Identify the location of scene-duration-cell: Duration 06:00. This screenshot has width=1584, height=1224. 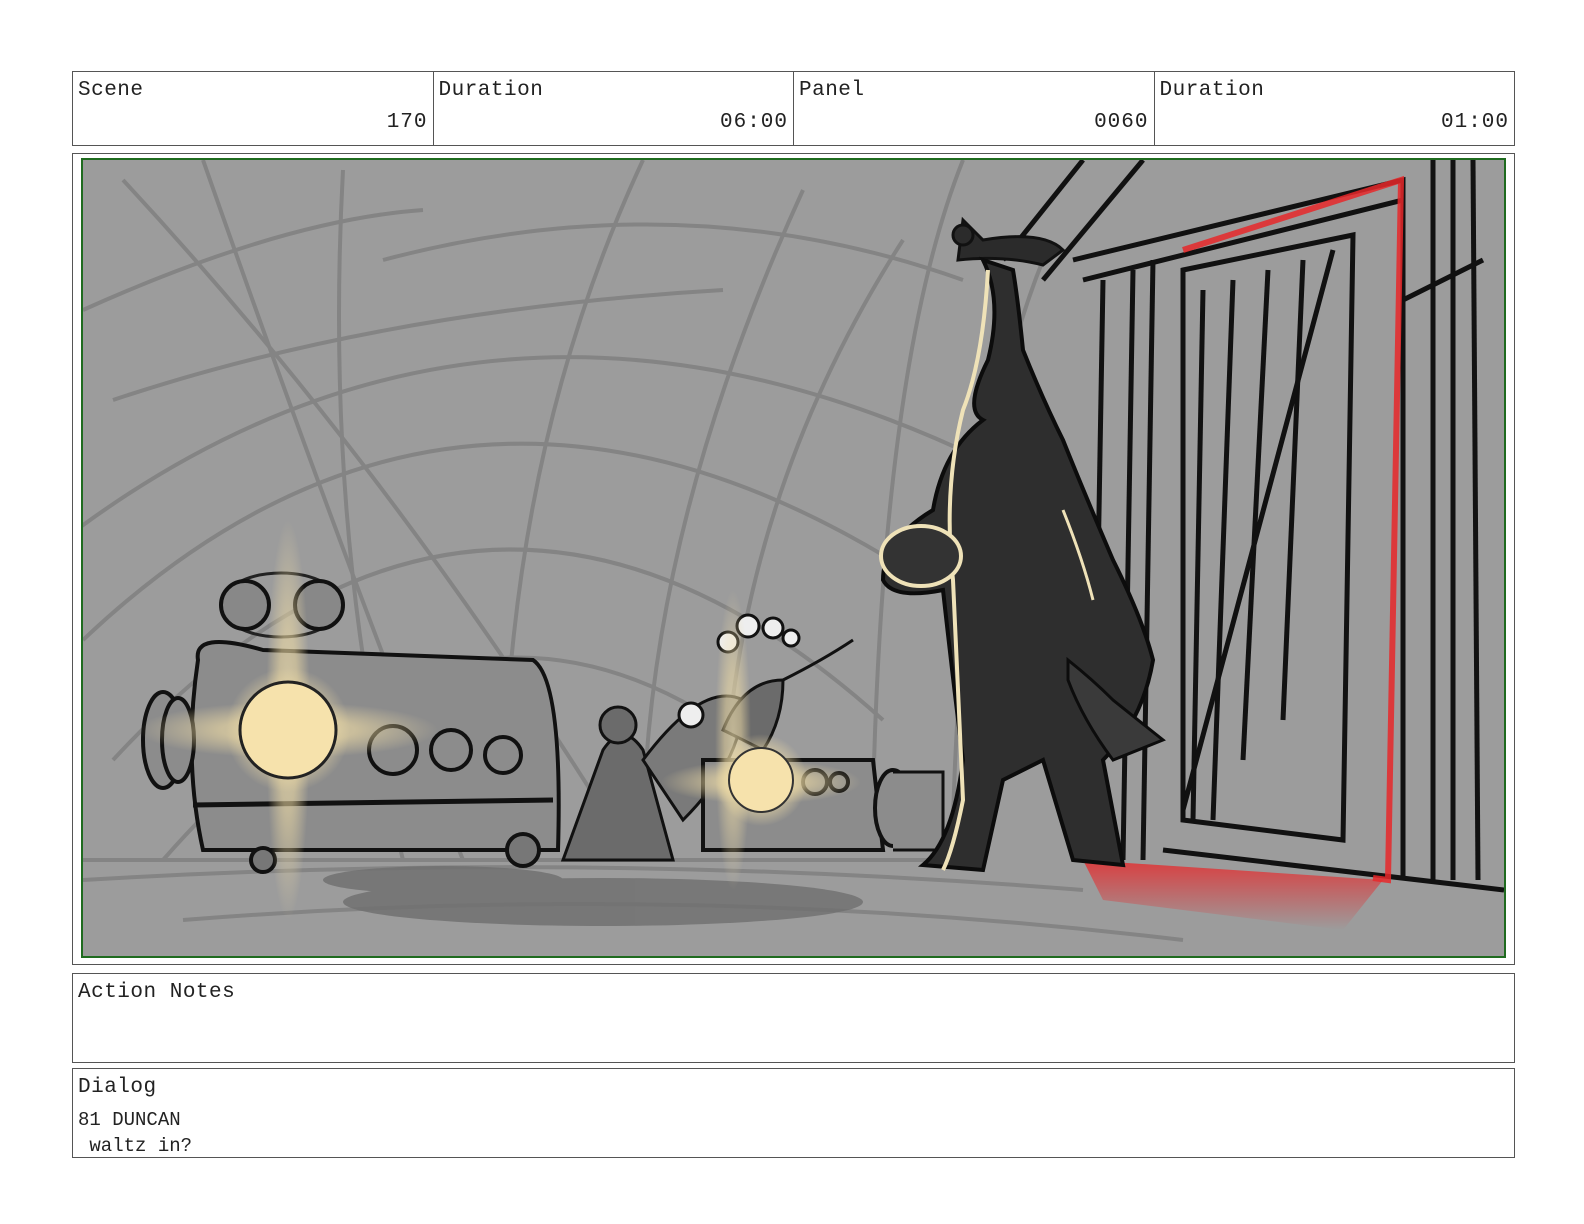
(614, 108).